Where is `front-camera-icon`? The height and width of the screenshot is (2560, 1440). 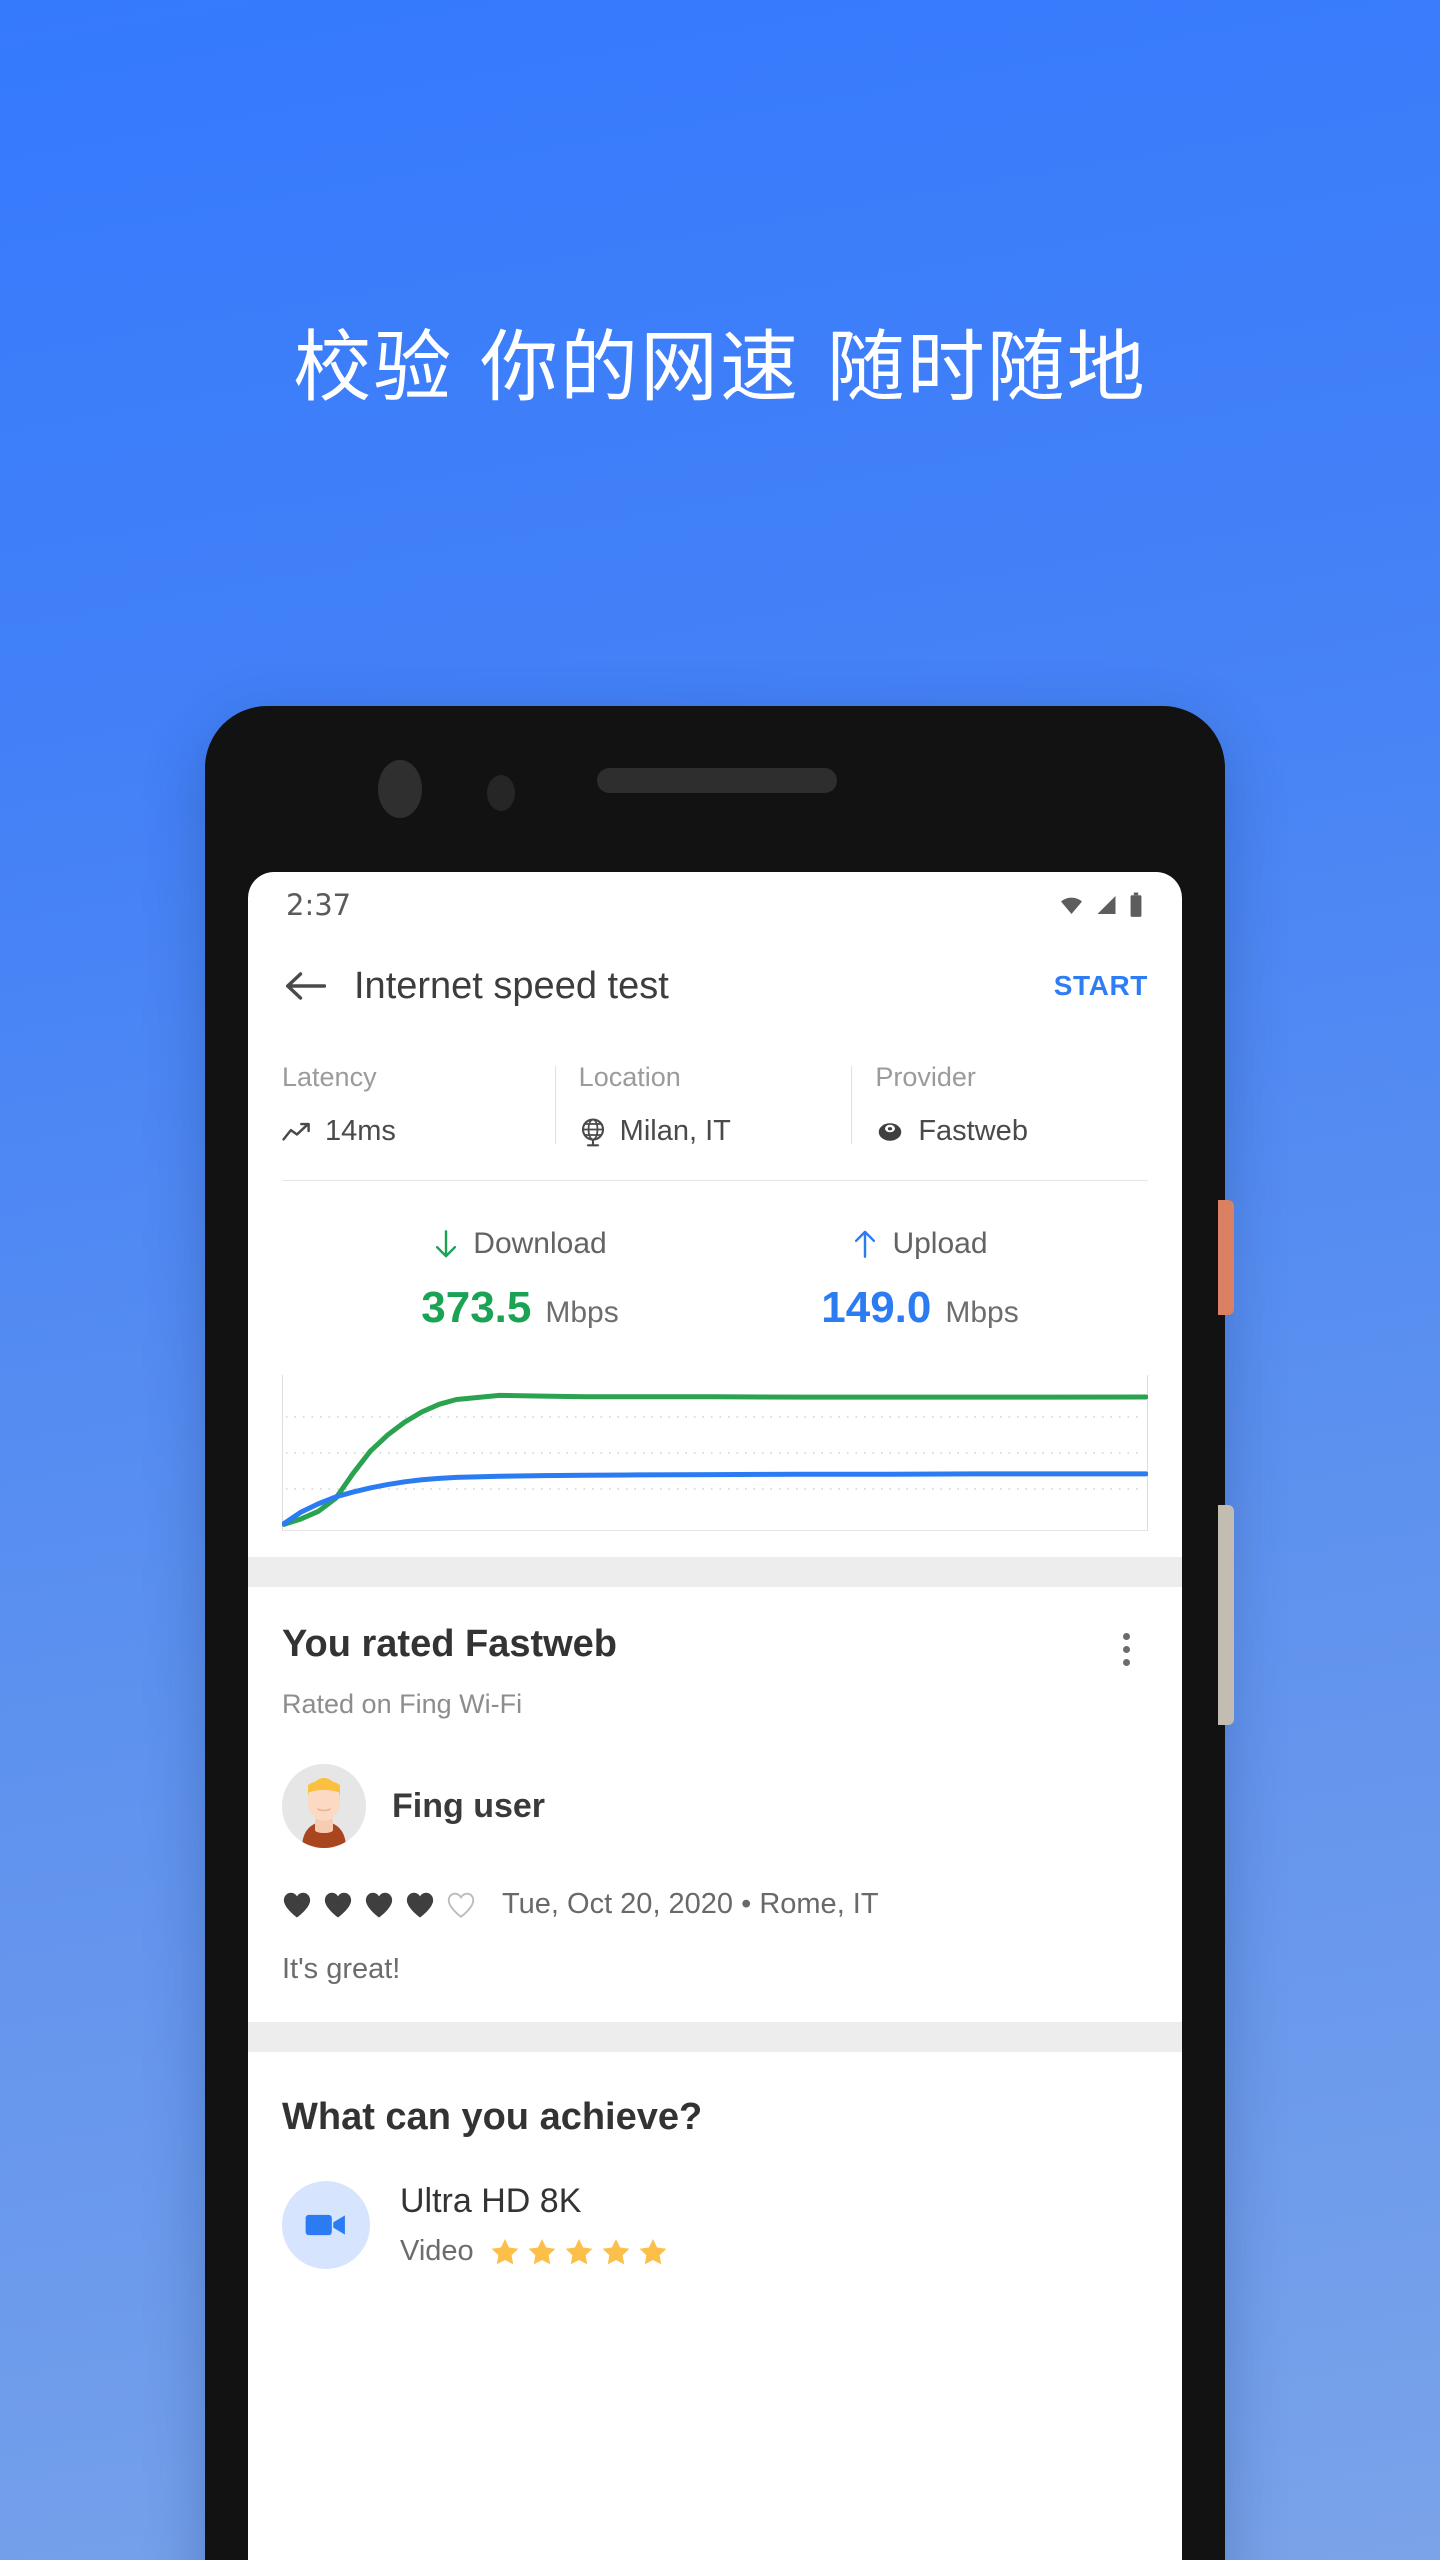
front-camera-icon is located at coordinates (400, 789).